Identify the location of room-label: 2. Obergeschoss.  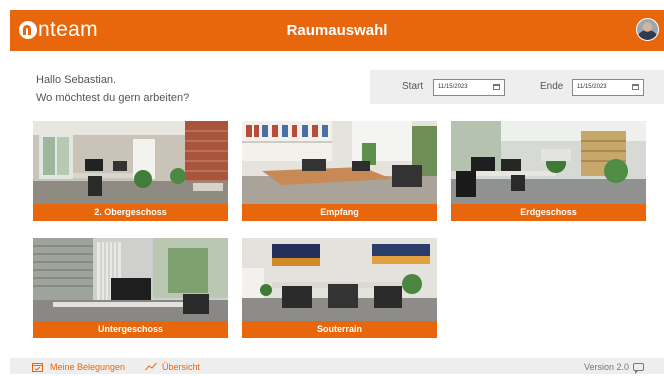
(130, 212).